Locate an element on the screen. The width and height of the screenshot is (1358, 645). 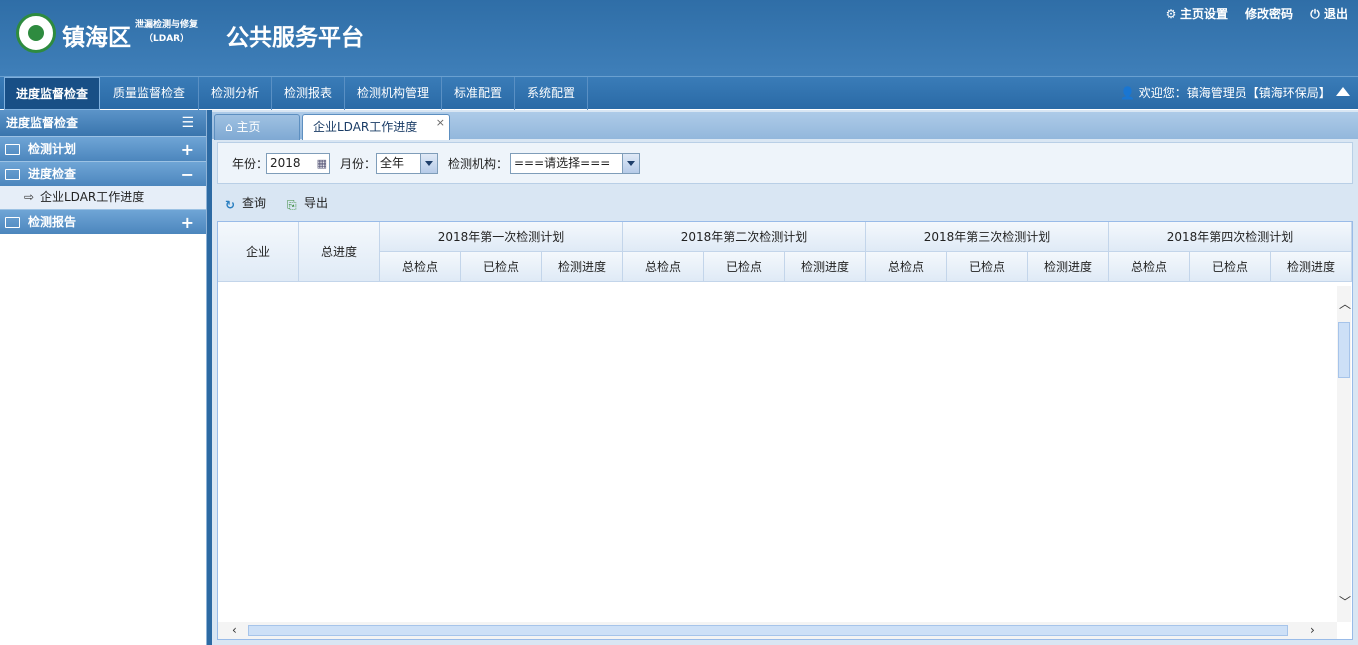
sidebar-header: 进度监督检查 ☰ is located at coordinates (103, 123).